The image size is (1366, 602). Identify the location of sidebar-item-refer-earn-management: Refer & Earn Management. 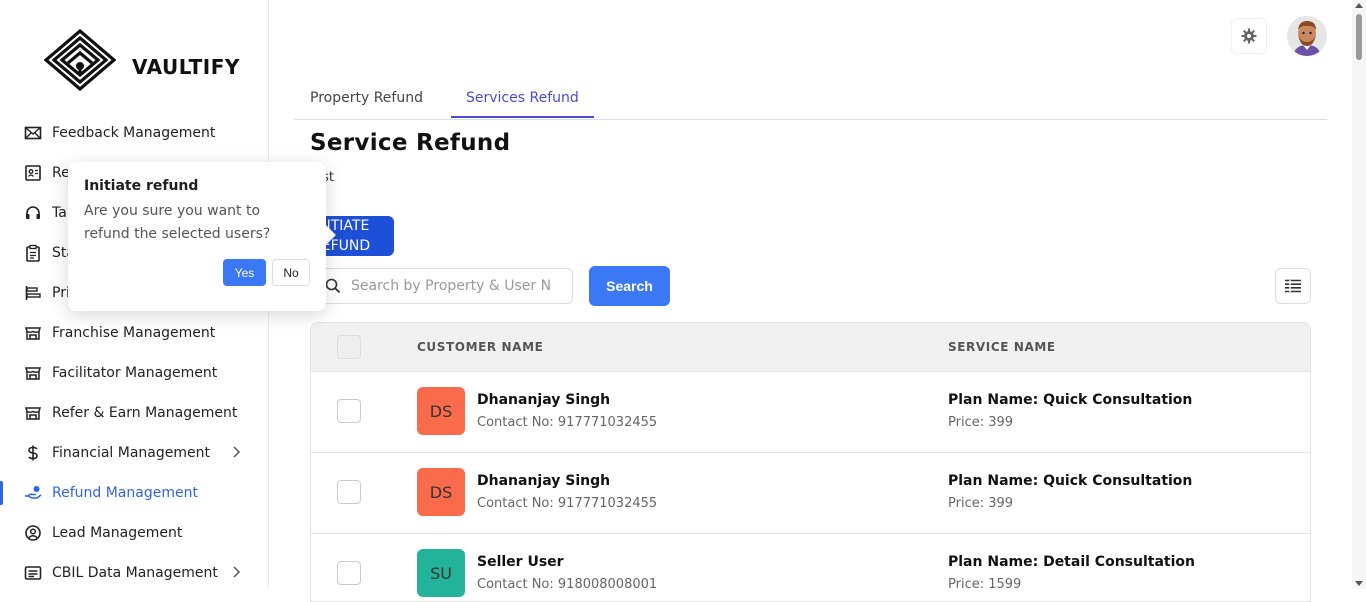
(134, 413).